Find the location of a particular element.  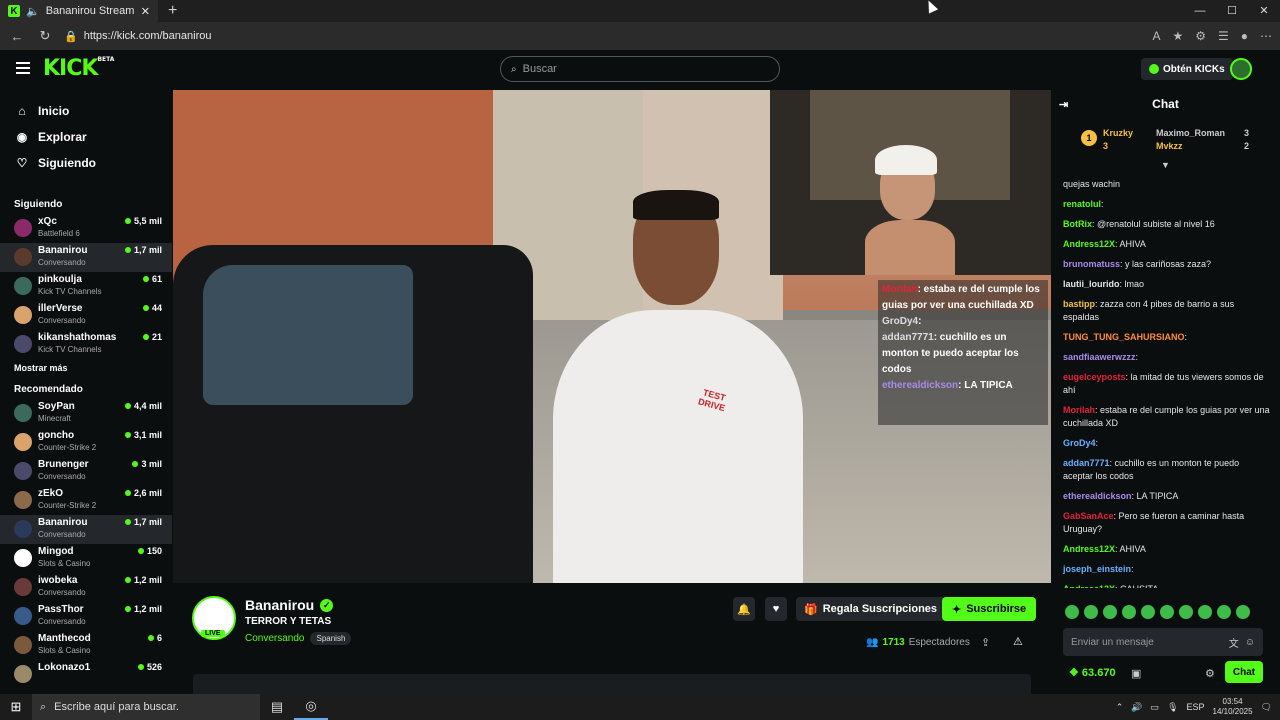

get-kicks-button: Obtén KICKs is located at coordinates (1187, 69).